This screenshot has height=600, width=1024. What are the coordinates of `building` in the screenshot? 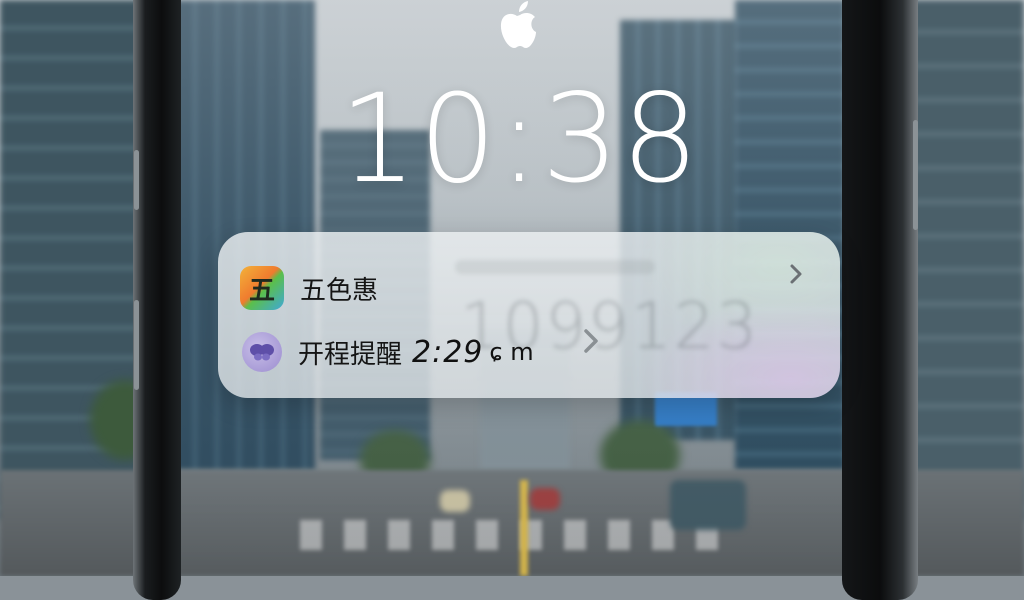 It's located at (962, 260).